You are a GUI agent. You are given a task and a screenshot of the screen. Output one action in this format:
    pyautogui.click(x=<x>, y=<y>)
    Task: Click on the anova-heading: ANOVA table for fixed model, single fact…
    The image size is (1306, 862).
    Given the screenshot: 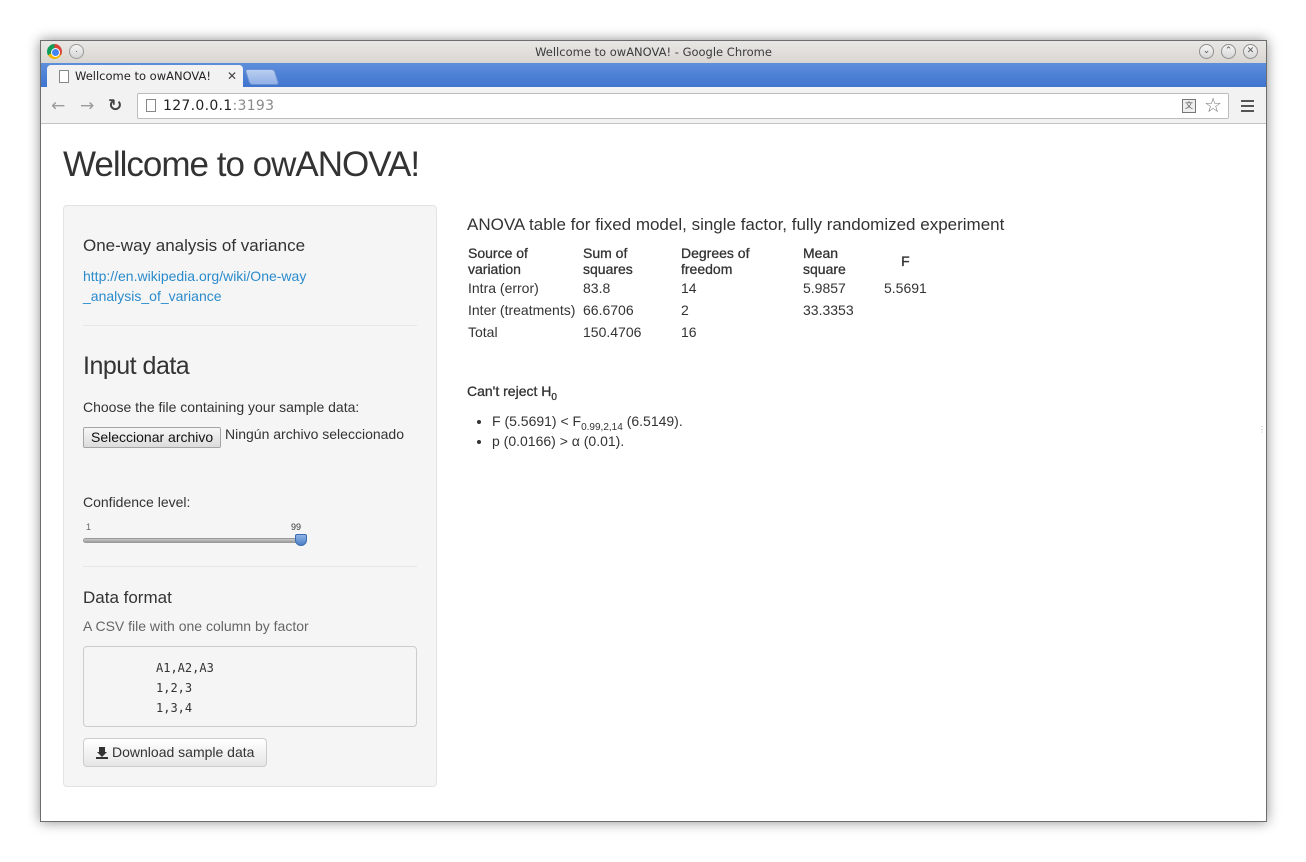 What is the action you would take?
    pyautogui.click(x=736, y=224)
    